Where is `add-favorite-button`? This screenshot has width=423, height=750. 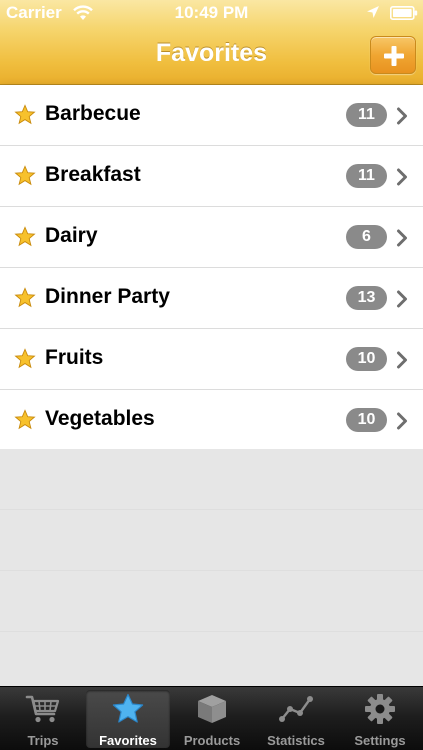 add-favorite-button is located at coordinates (393, 55).